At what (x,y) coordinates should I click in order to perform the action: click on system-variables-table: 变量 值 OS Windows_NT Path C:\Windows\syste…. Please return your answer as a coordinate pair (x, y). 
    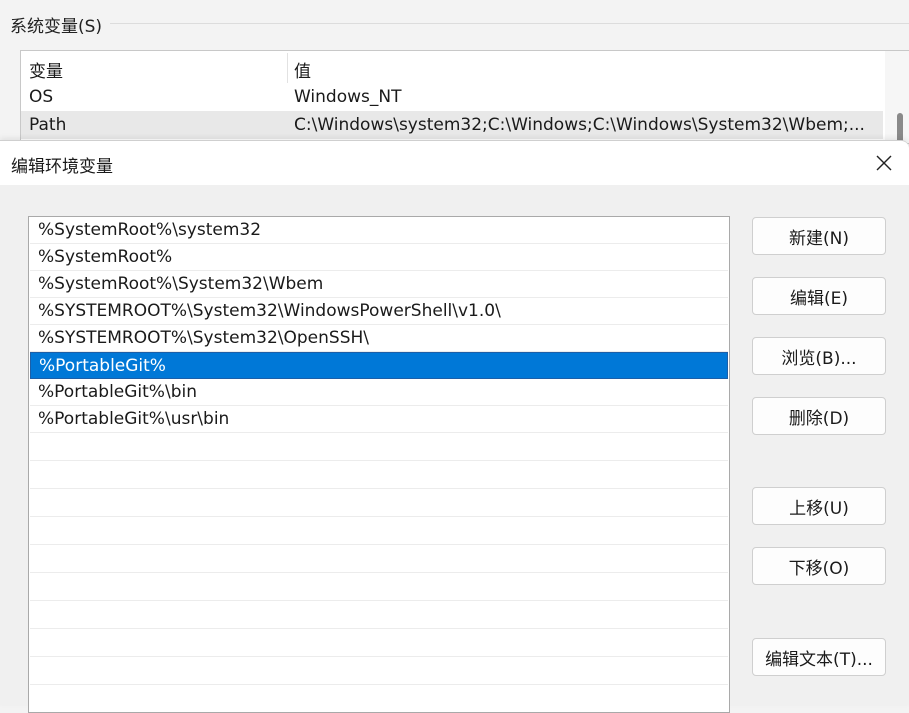
    Looking at the image, I should click on (464, 97).